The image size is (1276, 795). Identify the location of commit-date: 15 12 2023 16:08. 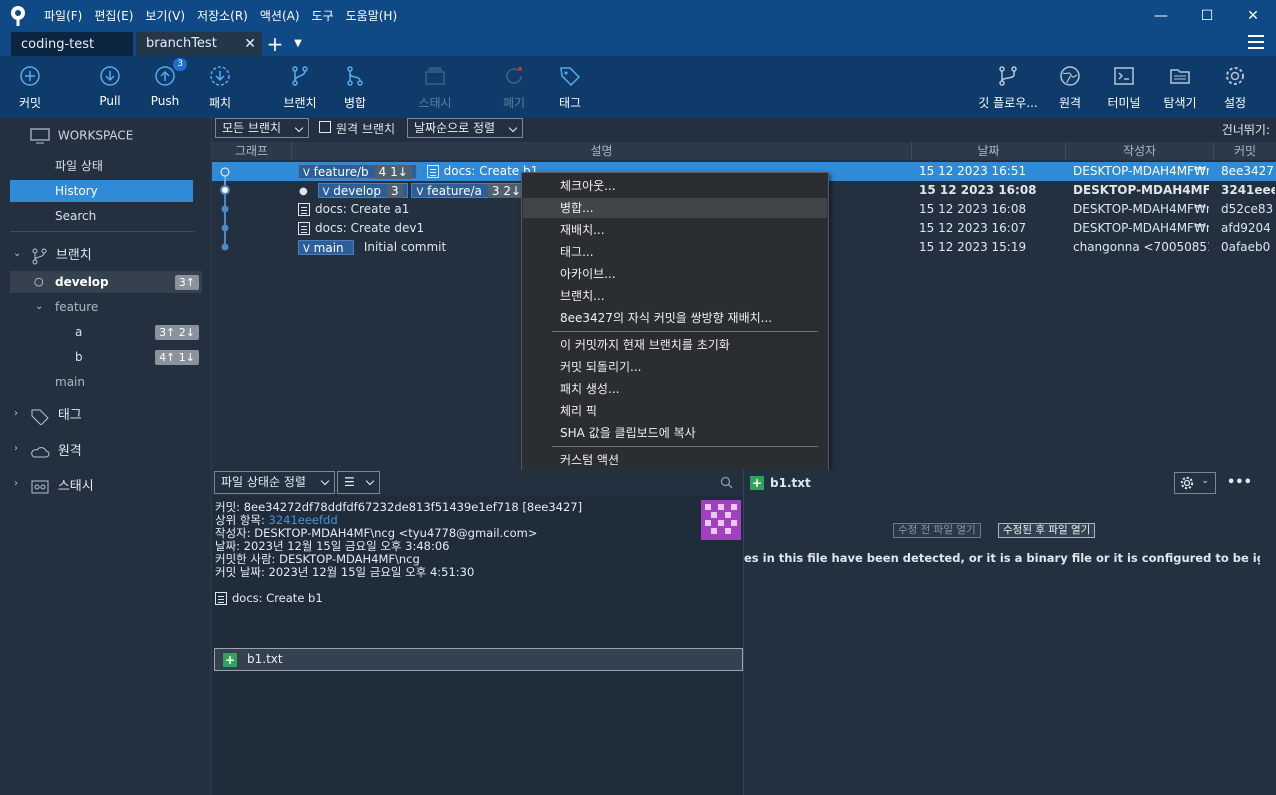
(978, 190).